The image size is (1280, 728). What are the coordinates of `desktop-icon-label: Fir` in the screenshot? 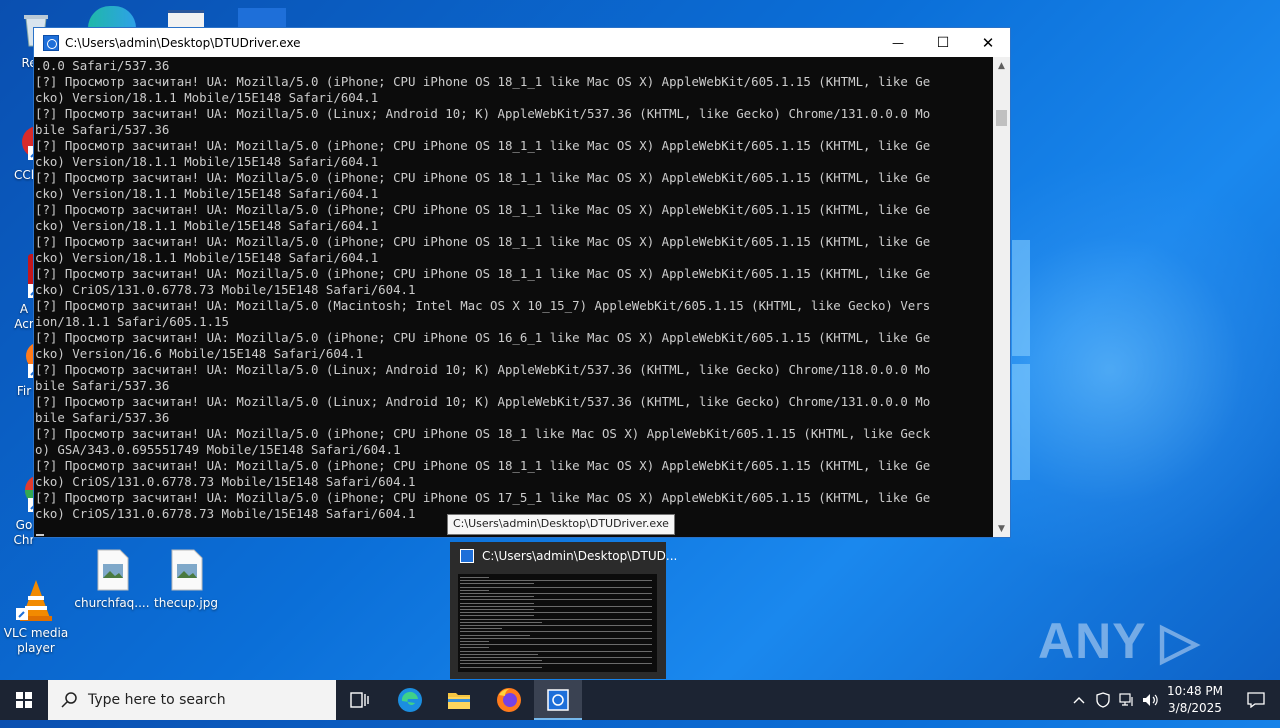 It's located at (24, 391).